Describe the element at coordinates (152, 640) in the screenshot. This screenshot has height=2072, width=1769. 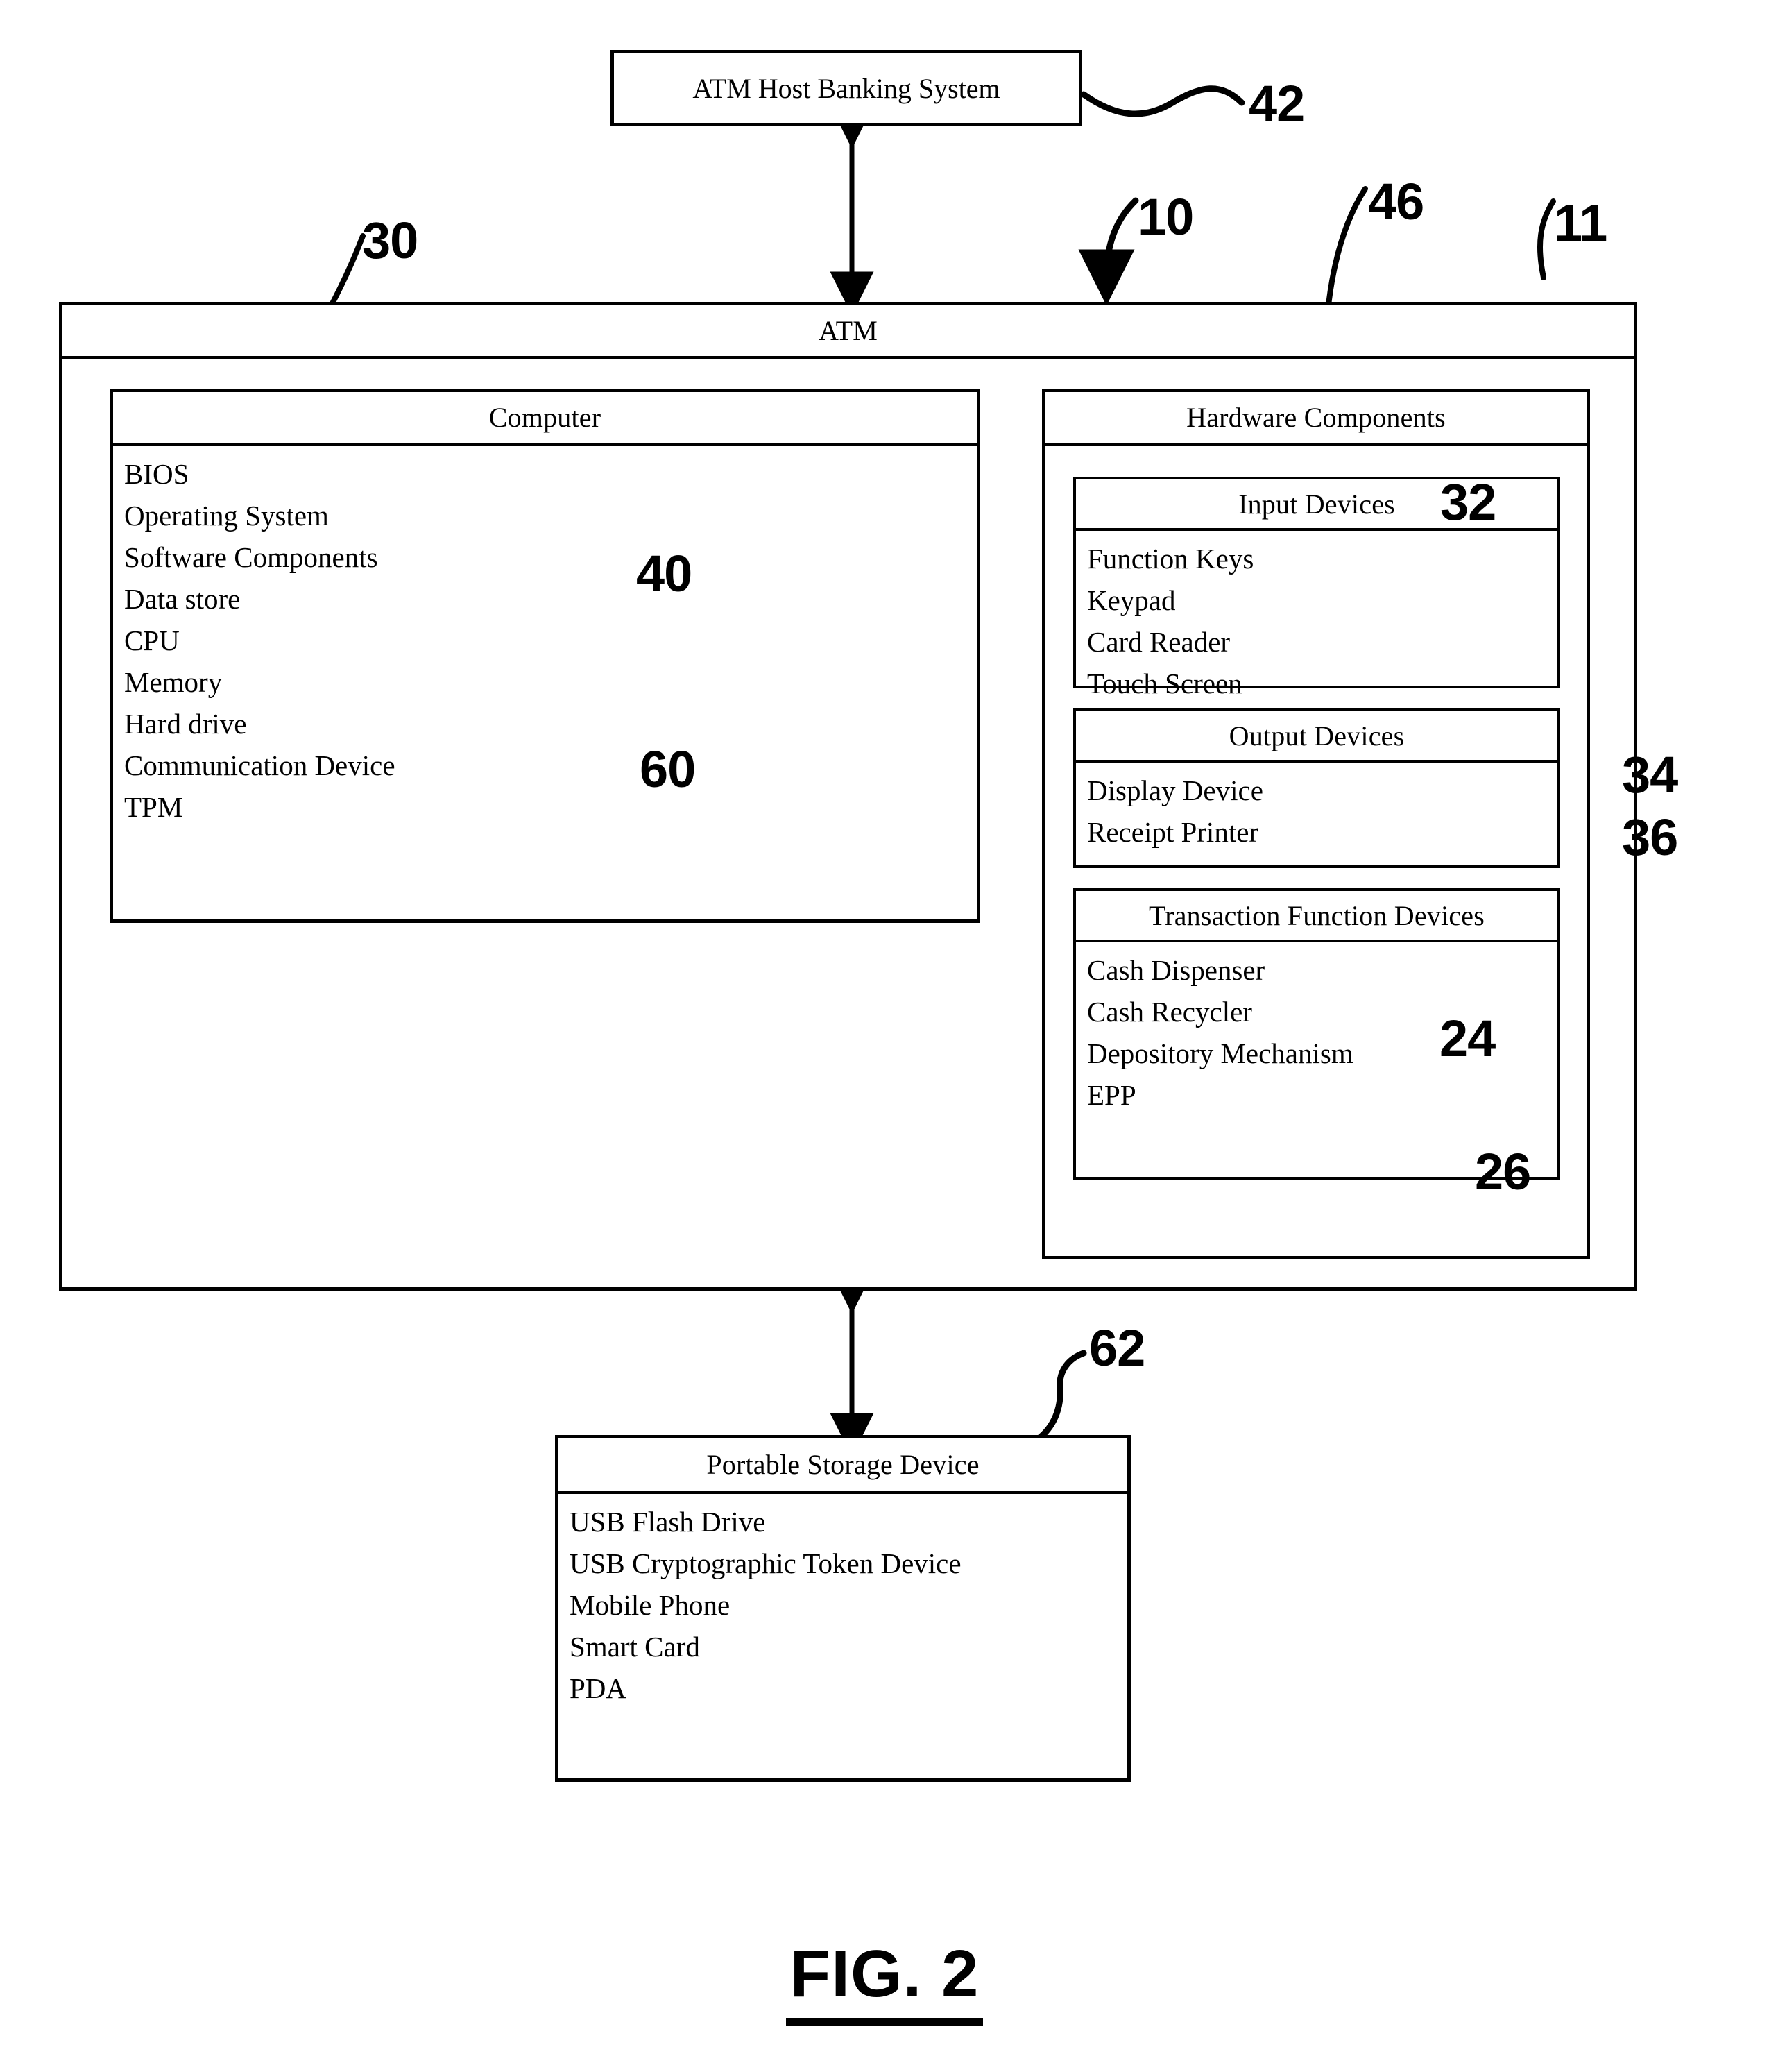
I see `list-item: CPU` at that location.